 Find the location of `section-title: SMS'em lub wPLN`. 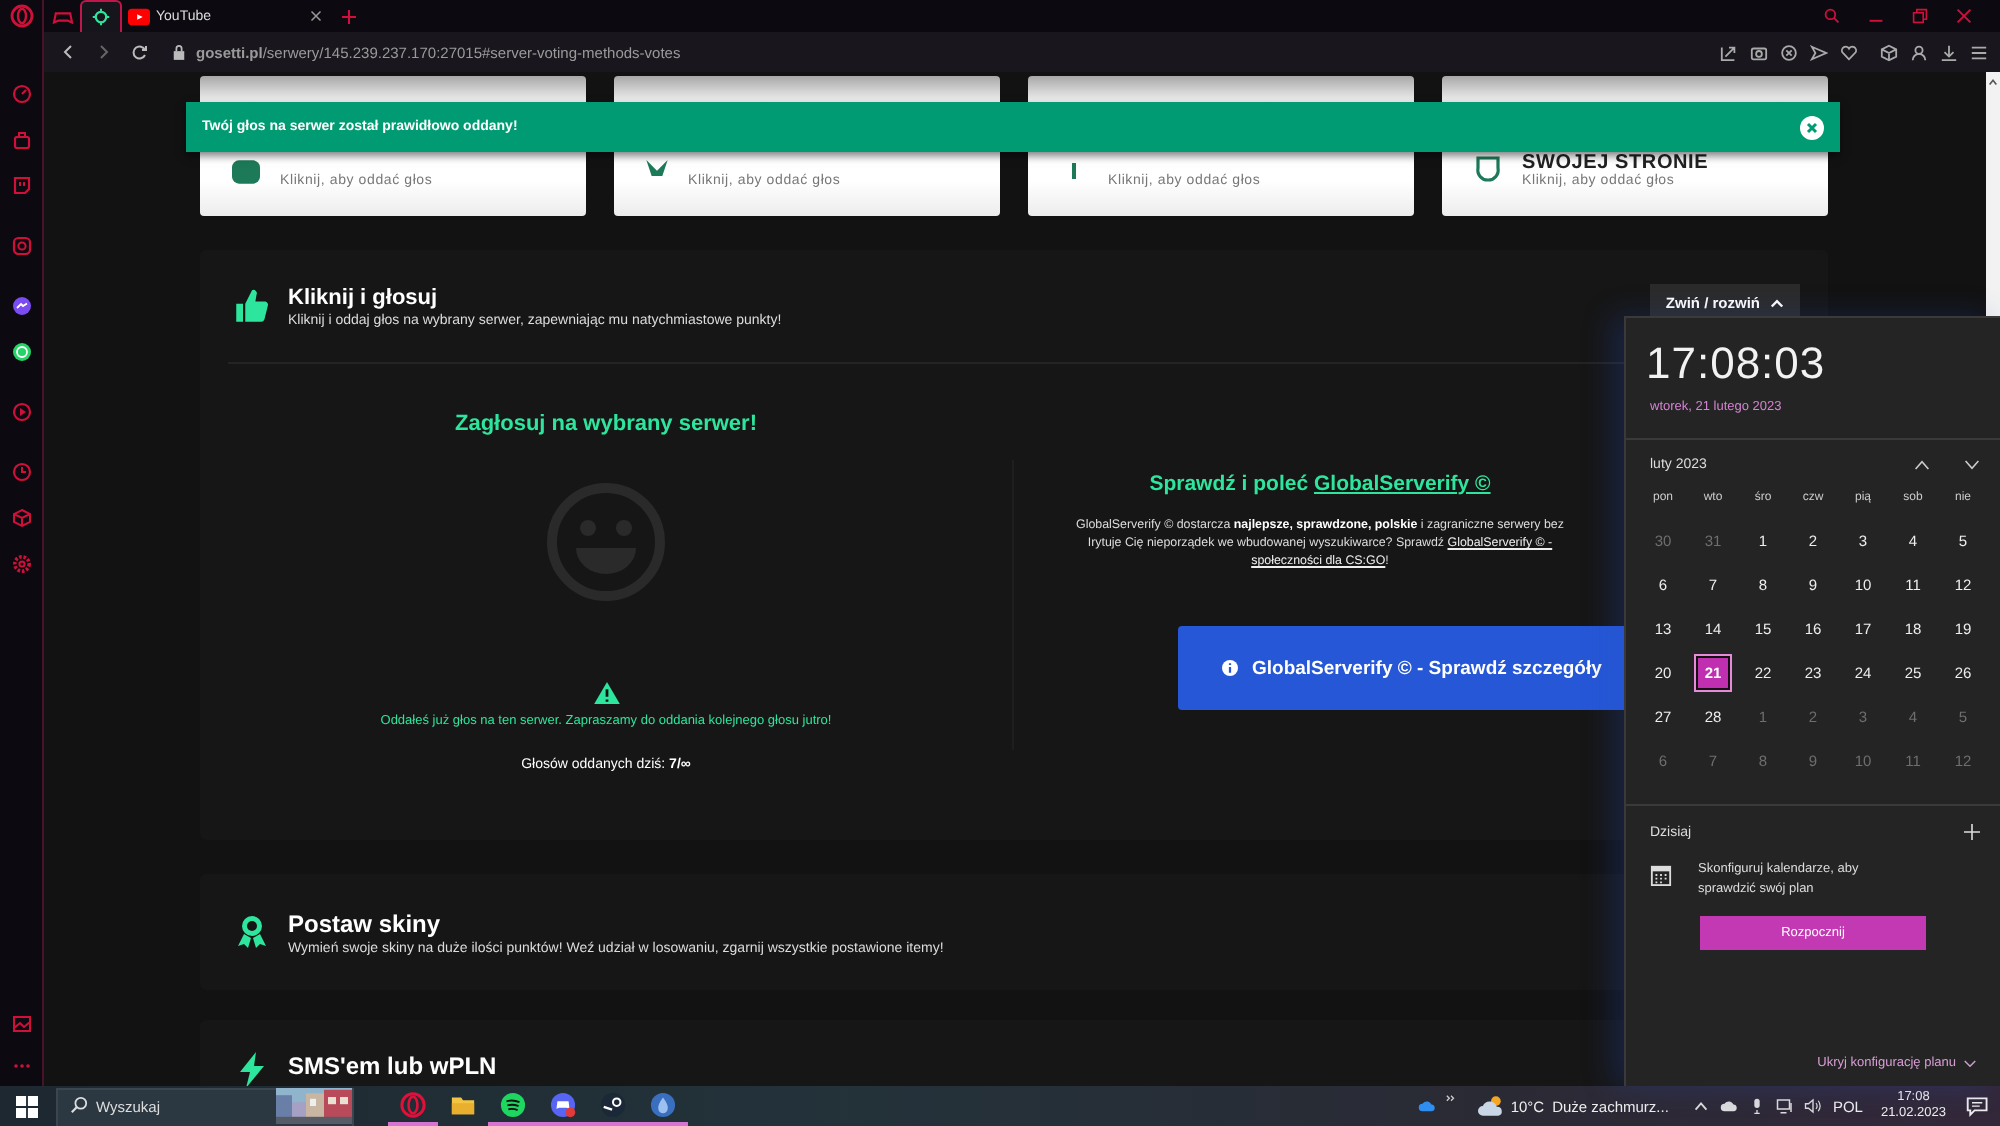

section-title: SMS'em lub wPLN is located at coordinates (392, 1066).